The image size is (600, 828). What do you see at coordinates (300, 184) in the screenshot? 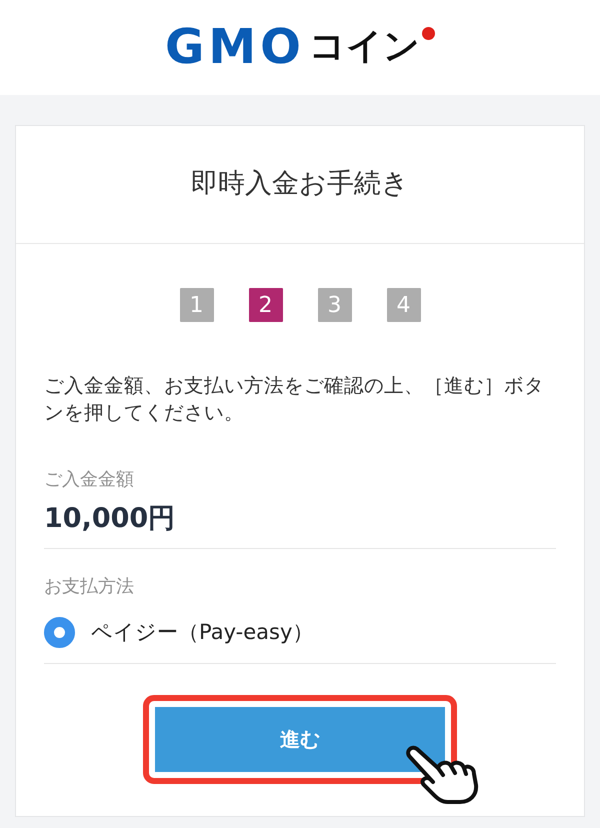
I see `page-title: 即時入金お手続き` at bounding box center [300, 184].